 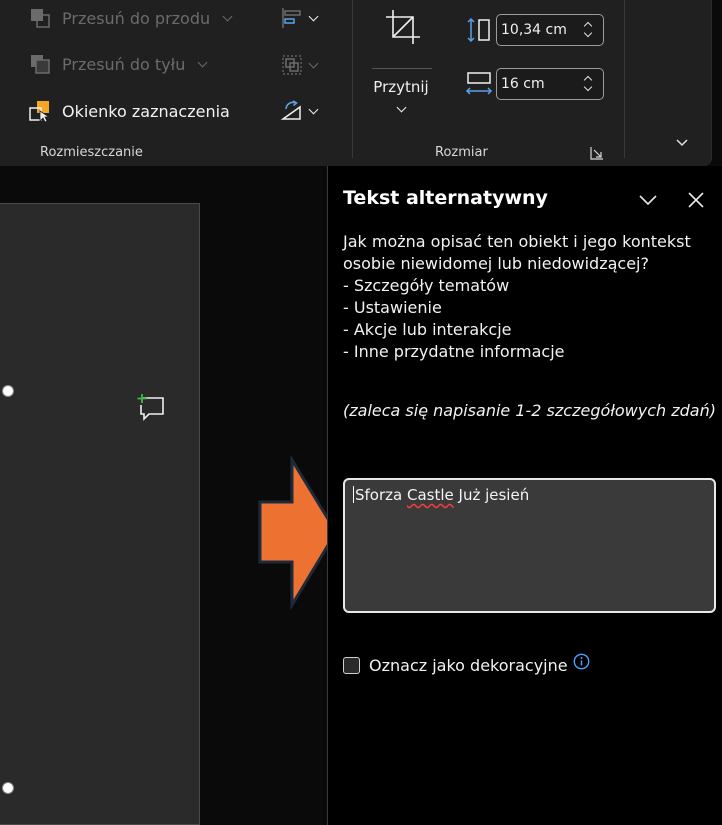 What do you see at coordinates (381, 495) in the screenshot?
I see `alt-text-part: Sforza` at bounding box center [381, 495].